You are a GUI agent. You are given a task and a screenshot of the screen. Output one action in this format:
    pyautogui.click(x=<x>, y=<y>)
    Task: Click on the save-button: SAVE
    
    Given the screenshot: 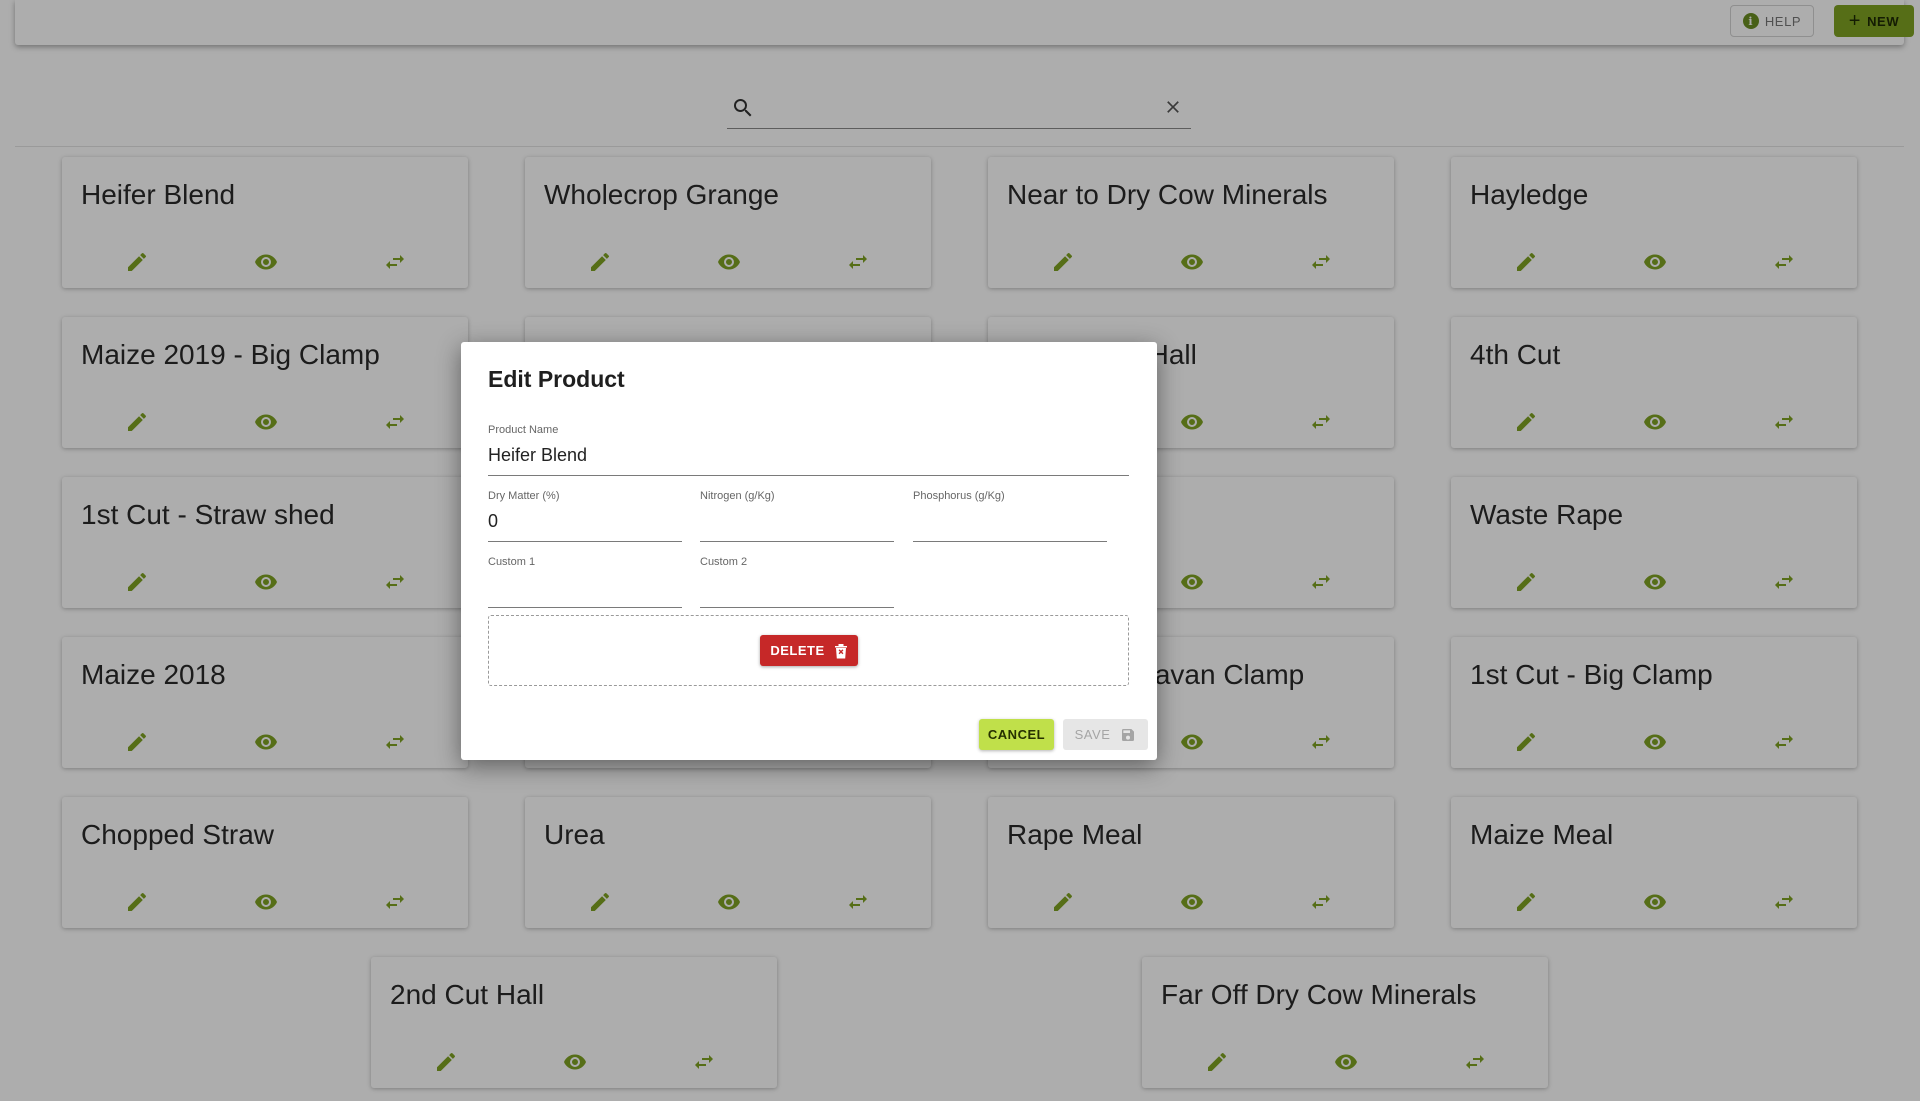 What is the action you would take?
    pyautogui.click(x=1105, y=734)
    